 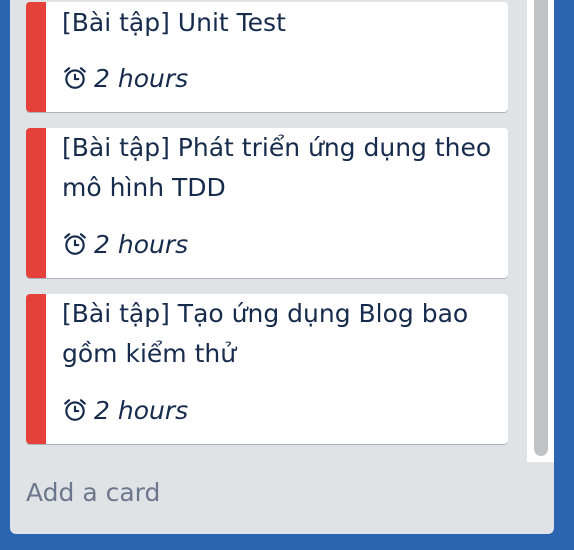 What do you see at coordinates (541, 228) in the screenshot?
I see `scrollbar-thumb` at bounding box center [541, 228].